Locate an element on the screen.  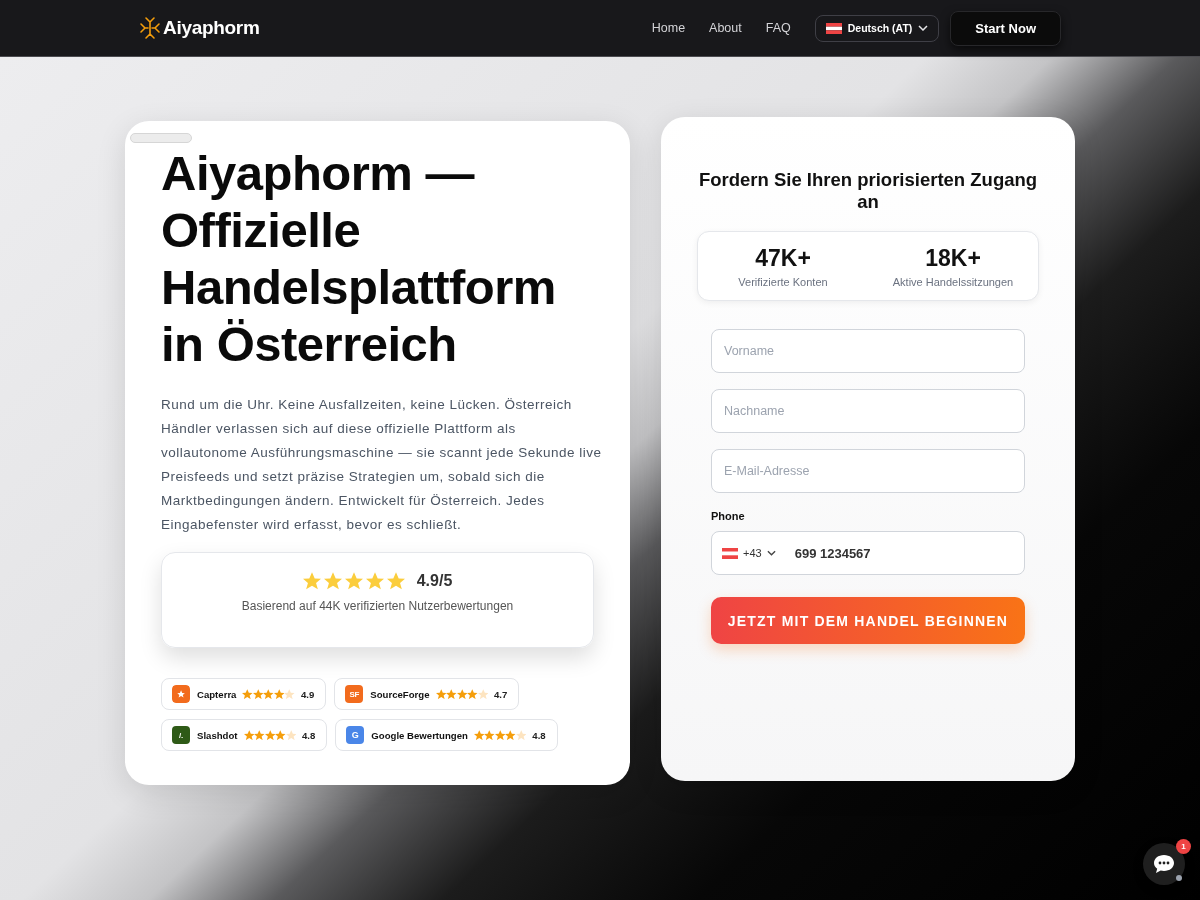
review-score: 4.9 is located at coordinates (307, 694).